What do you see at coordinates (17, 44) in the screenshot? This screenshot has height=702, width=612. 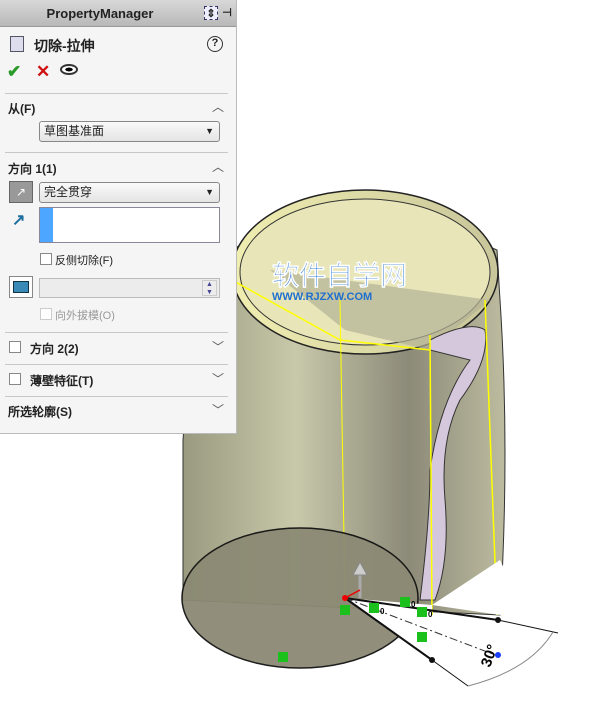 I see `cut-extrude-icon` at bounding box center [17, 44].